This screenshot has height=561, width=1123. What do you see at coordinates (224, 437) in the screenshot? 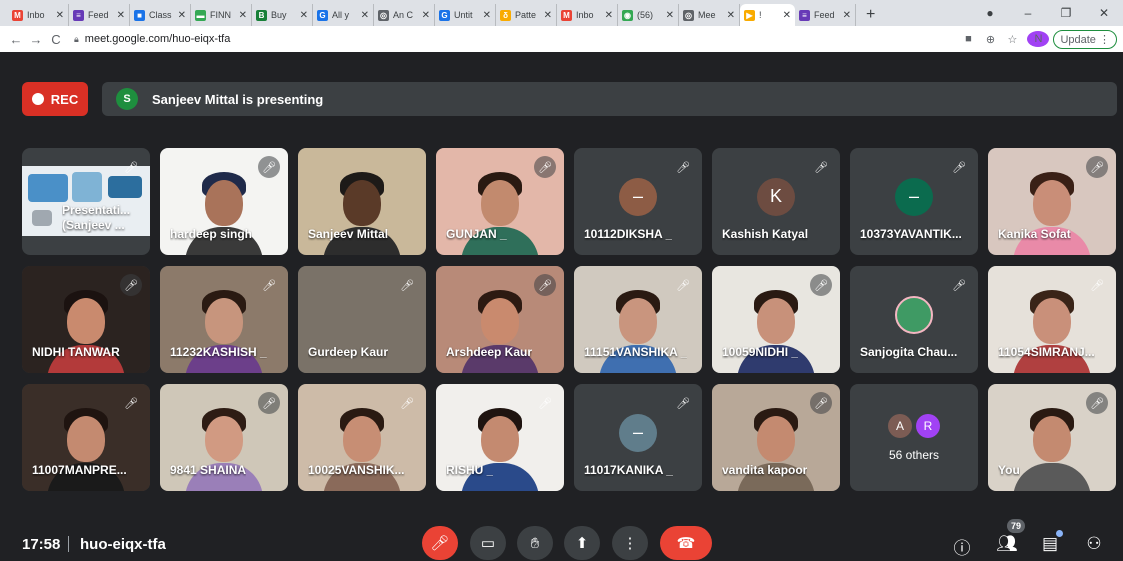
I see `participant-tile: 9841 SHAINA 🎤︎` at bounding box center [224, 437].